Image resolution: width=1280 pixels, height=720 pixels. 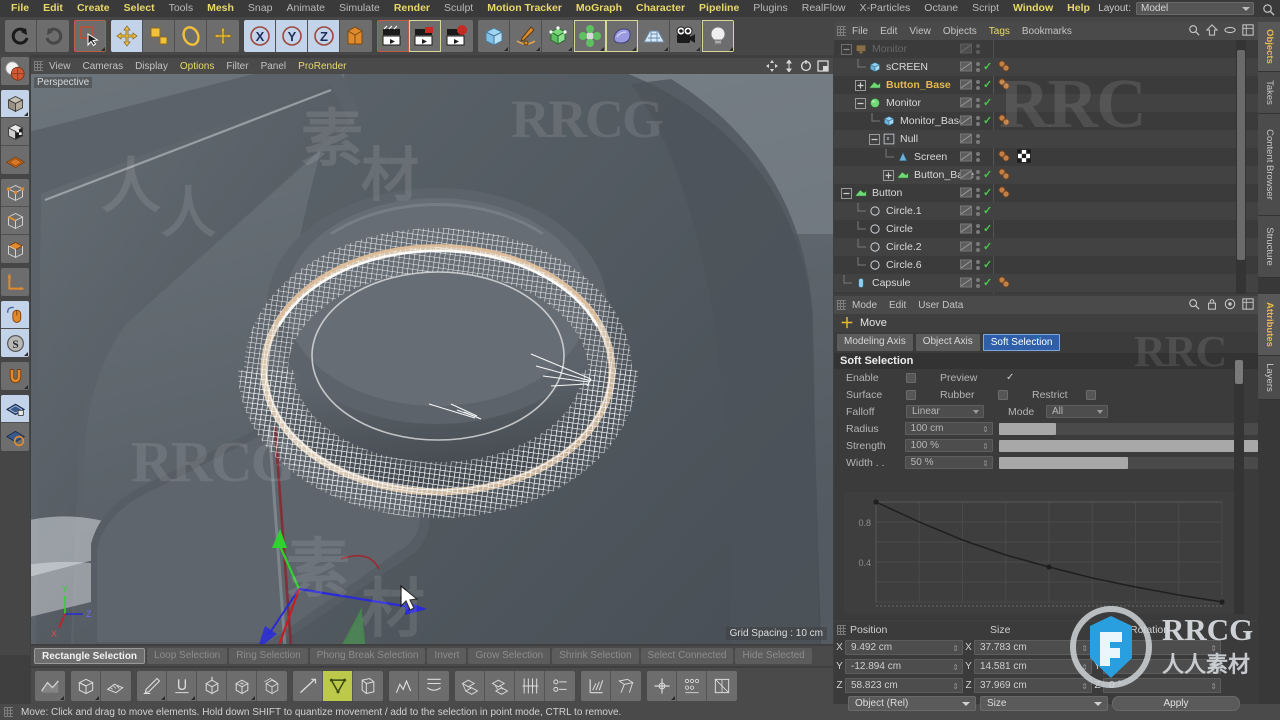 I want to click on menu-item-animate: Animate, so click(x=305, y=8).